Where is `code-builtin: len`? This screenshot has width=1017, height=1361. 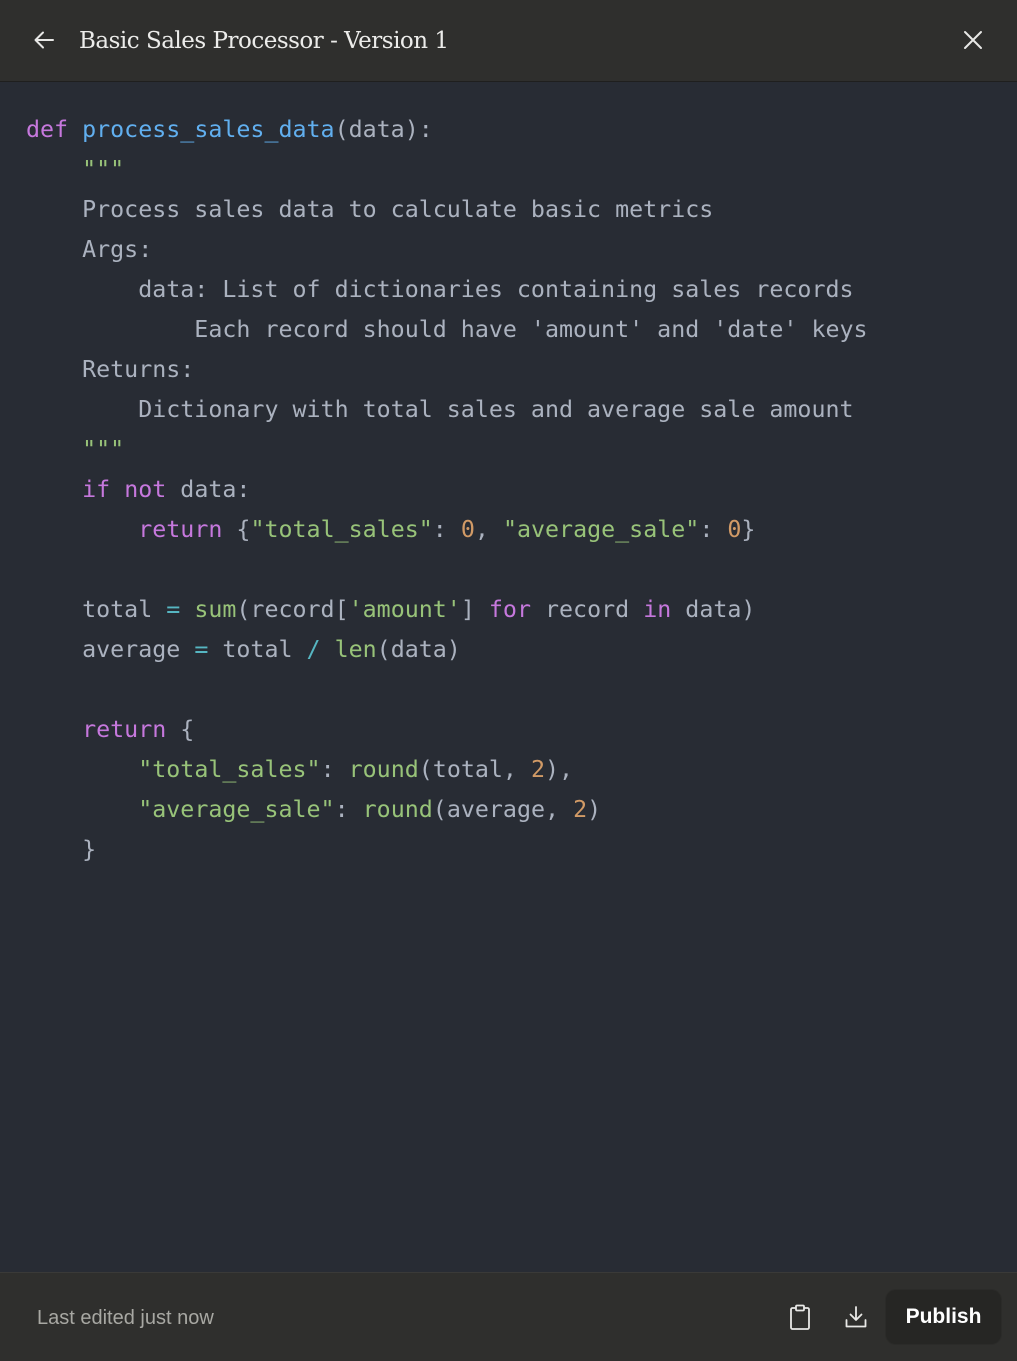 code-builtin: len is located at coordinates (355, 649).